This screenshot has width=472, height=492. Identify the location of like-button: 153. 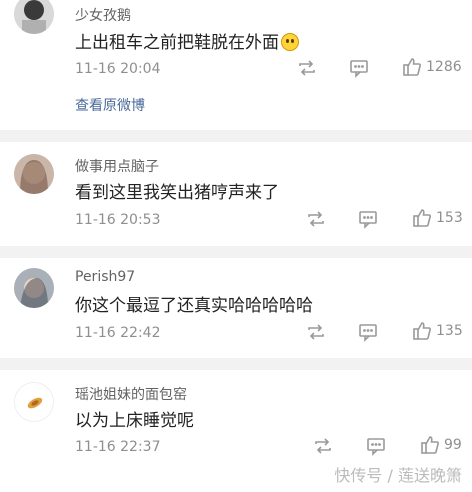
(437, 218).